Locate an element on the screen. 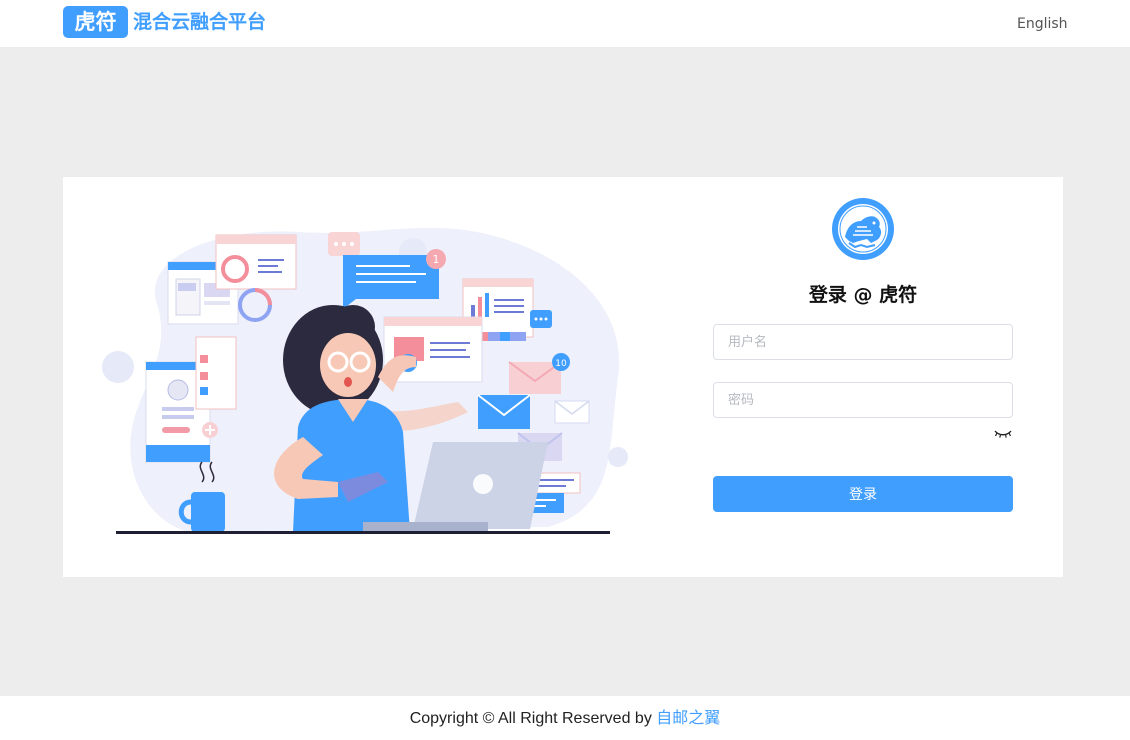 This screenshot has height=740, width=1130. author-link: 自邮之翼 is located at coordinates (688, 718).